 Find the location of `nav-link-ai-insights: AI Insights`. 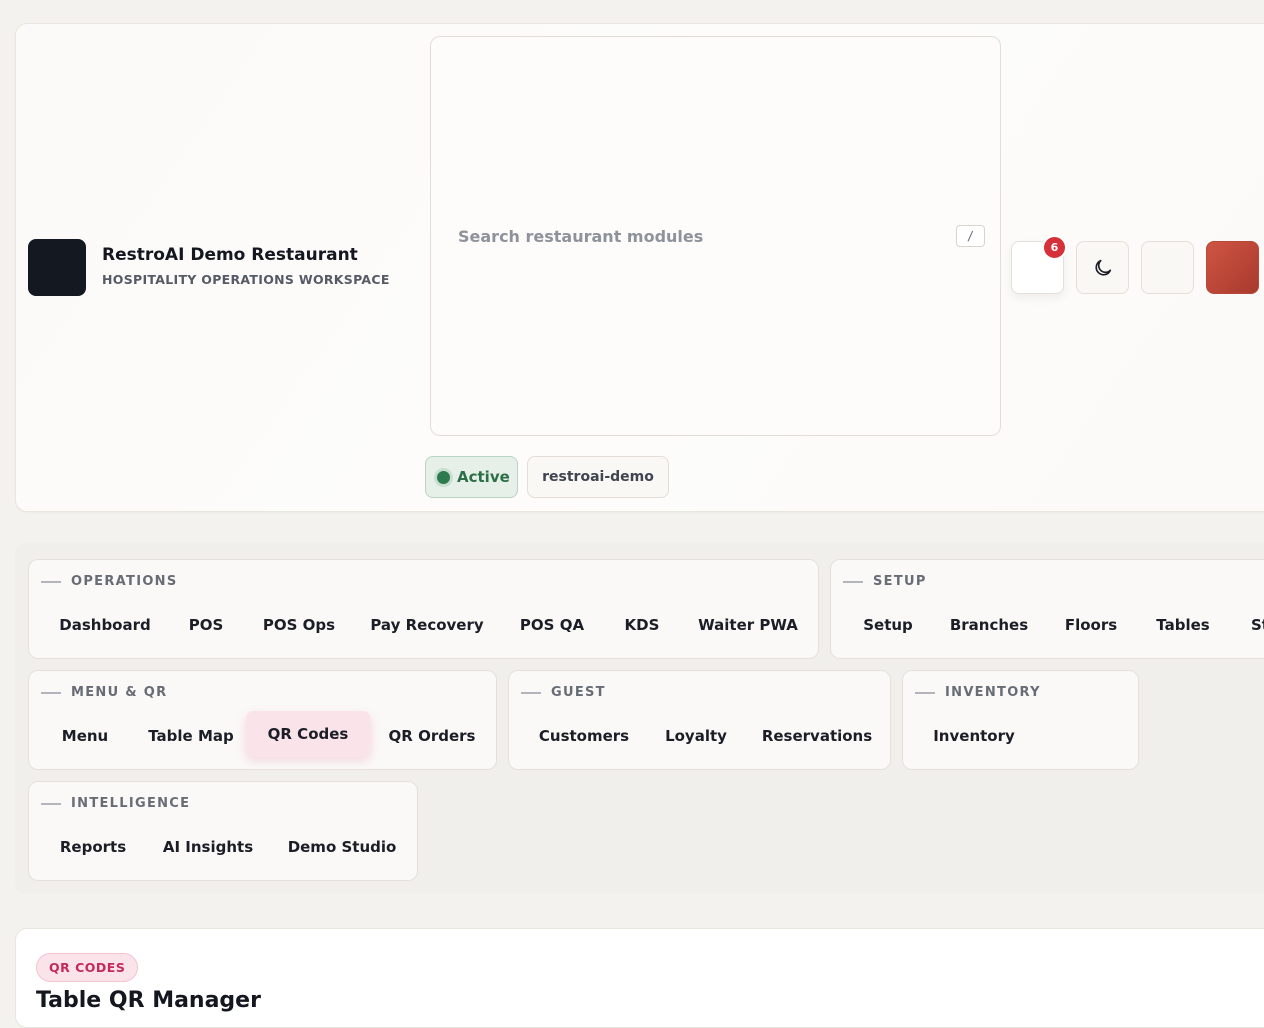

nav-link-ai-insights: AI Insights is located at coordinates (208, 847).